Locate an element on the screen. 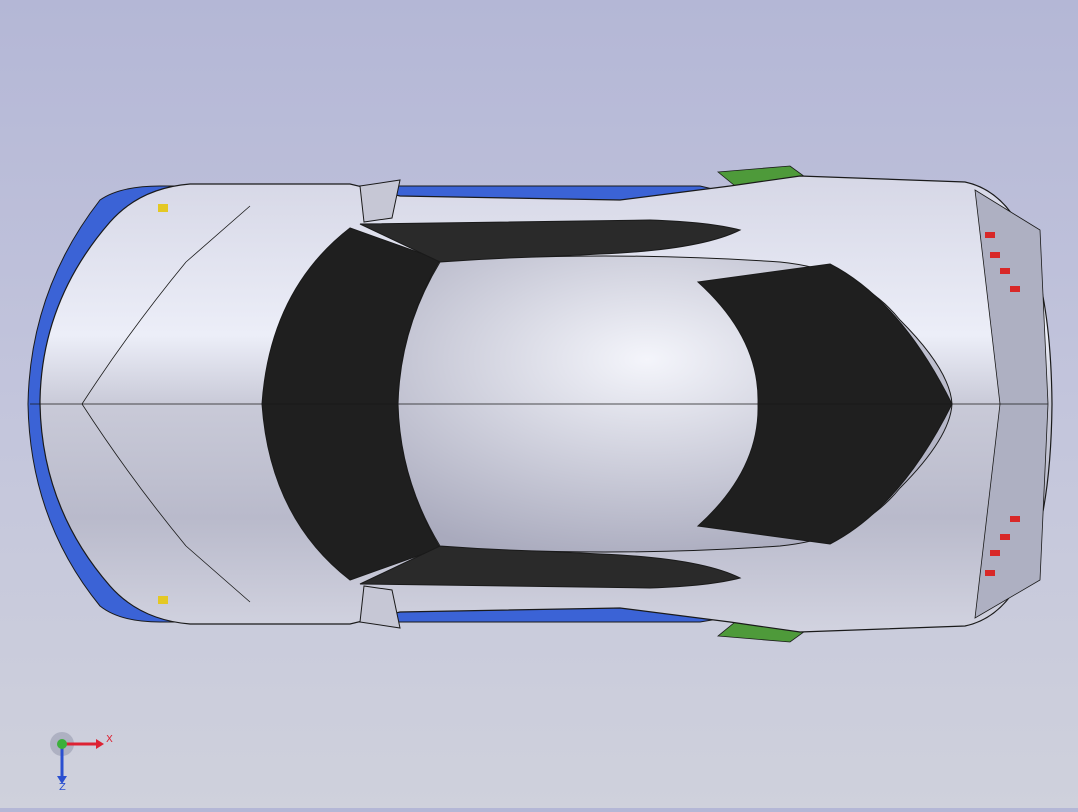  x-axis-label: X is located at coordinates (109, 739).